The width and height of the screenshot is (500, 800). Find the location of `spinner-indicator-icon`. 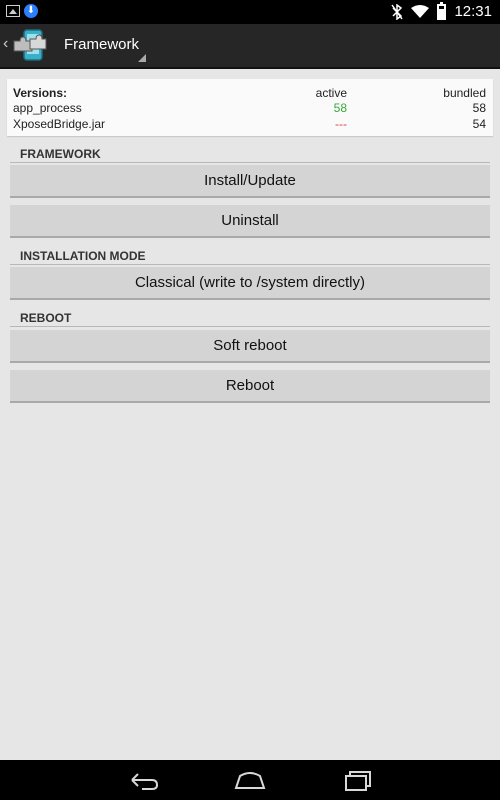

spinner-indicator-icon is located at coordinates (142, 58).